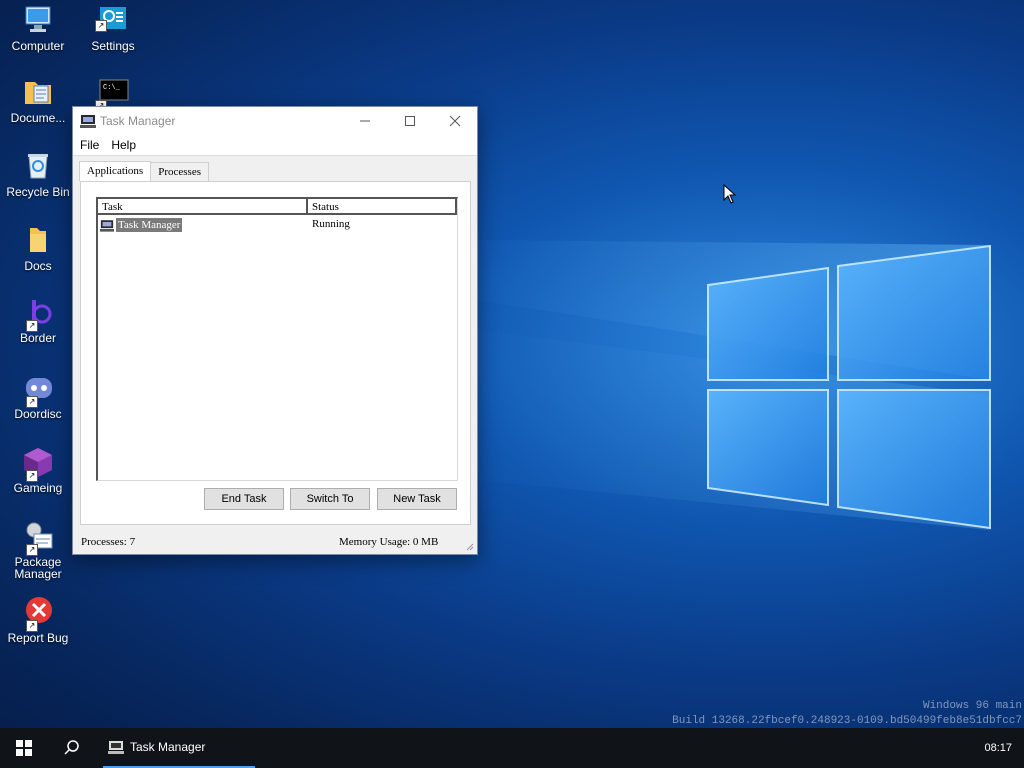 This screenshot has width=1024, height=768. What do you see at coordinates (38, 638) in the screenshot?
I see `desktop-icon-label: Report Bug` at bounding box center [38, 638].